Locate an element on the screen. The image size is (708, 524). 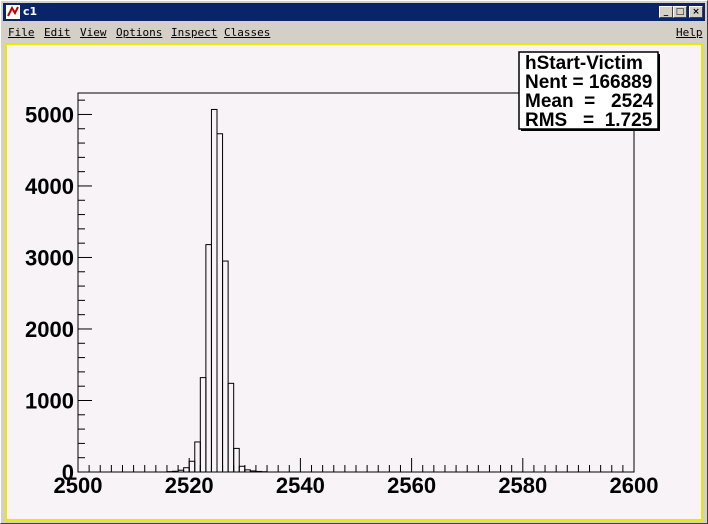
close-icon: × is located at coordinates (696, 12).